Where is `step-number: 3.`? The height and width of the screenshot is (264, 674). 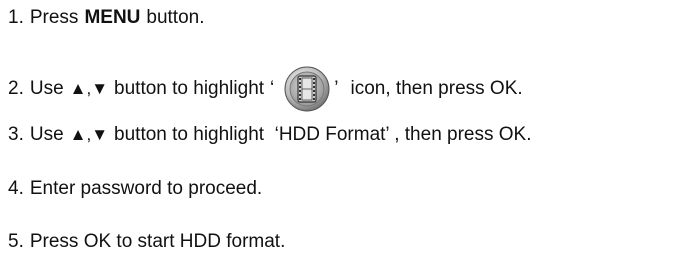 step-number: 3. is located at coordinates (16, 134).